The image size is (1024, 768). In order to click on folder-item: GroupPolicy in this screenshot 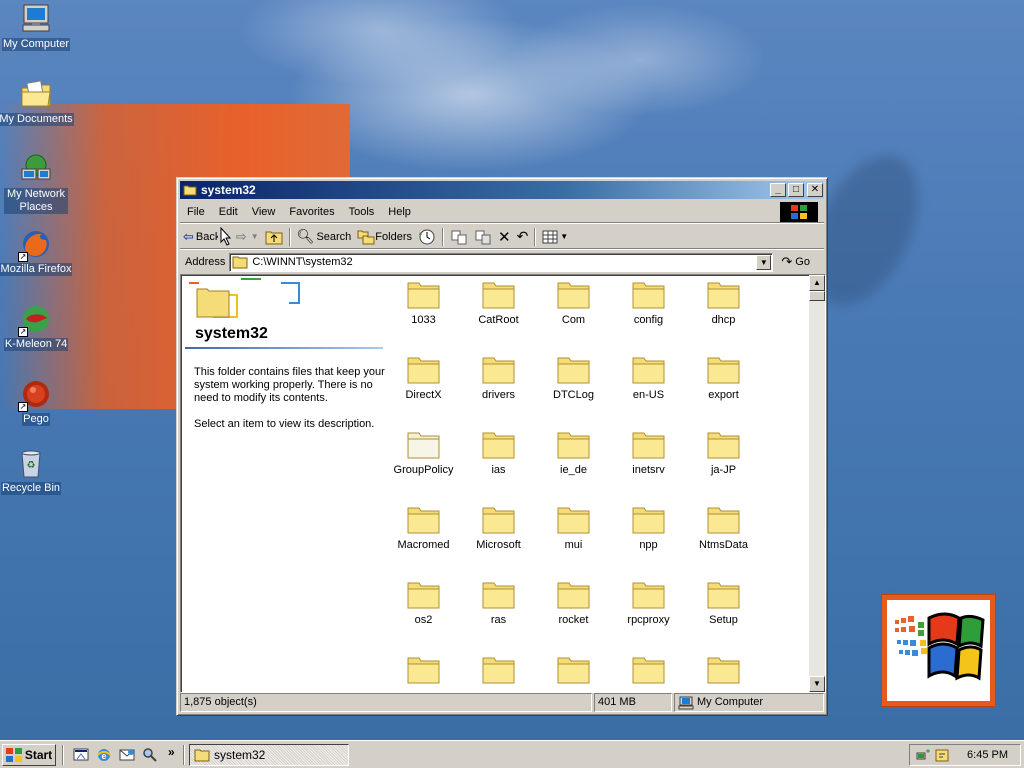, I will do `click(423, 452)`.